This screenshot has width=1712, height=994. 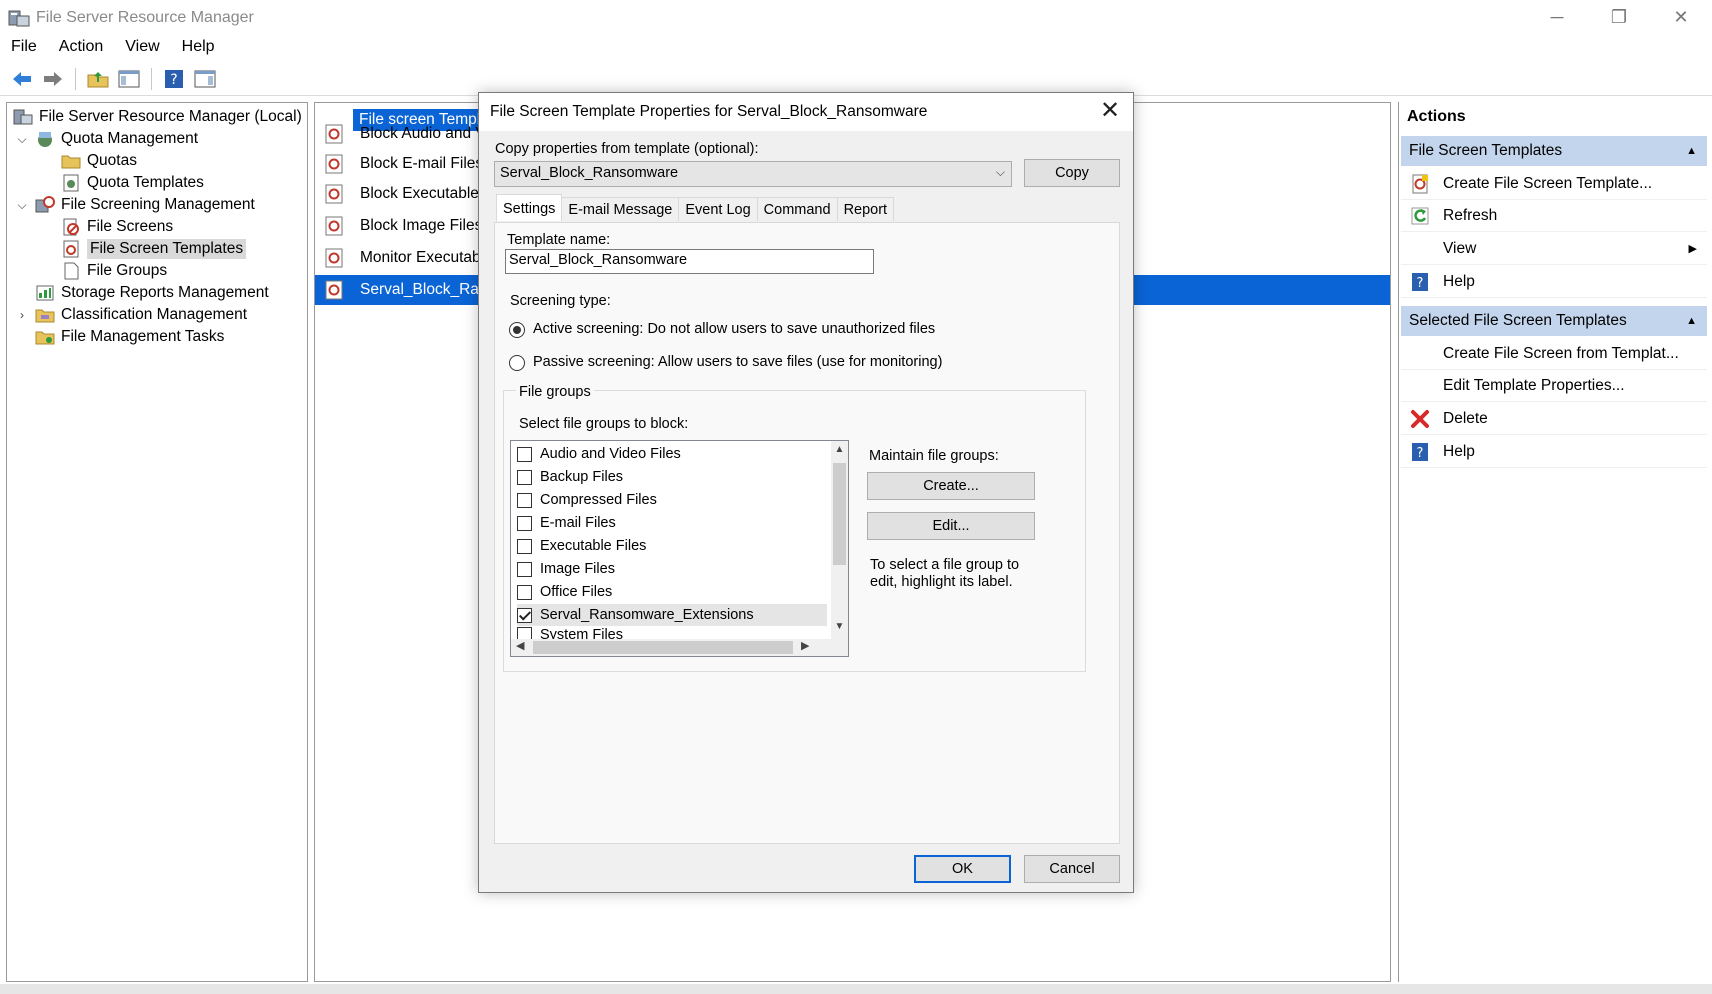 What do you see at coordinates (672, 523) in the screenshot?
I see `file-group-email: E-mail Files` at bounding box center [672, 523].